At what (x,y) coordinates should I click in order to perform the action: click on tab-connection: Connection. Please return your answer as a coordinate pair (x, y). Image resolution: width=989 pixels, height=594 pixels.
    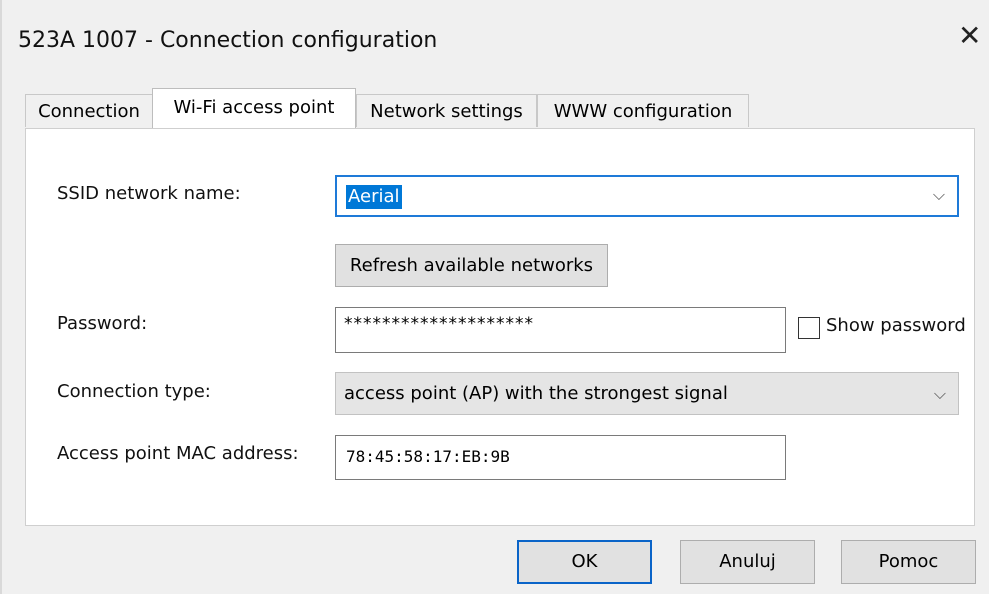
    Looking at the image, I should click on (89, 110).